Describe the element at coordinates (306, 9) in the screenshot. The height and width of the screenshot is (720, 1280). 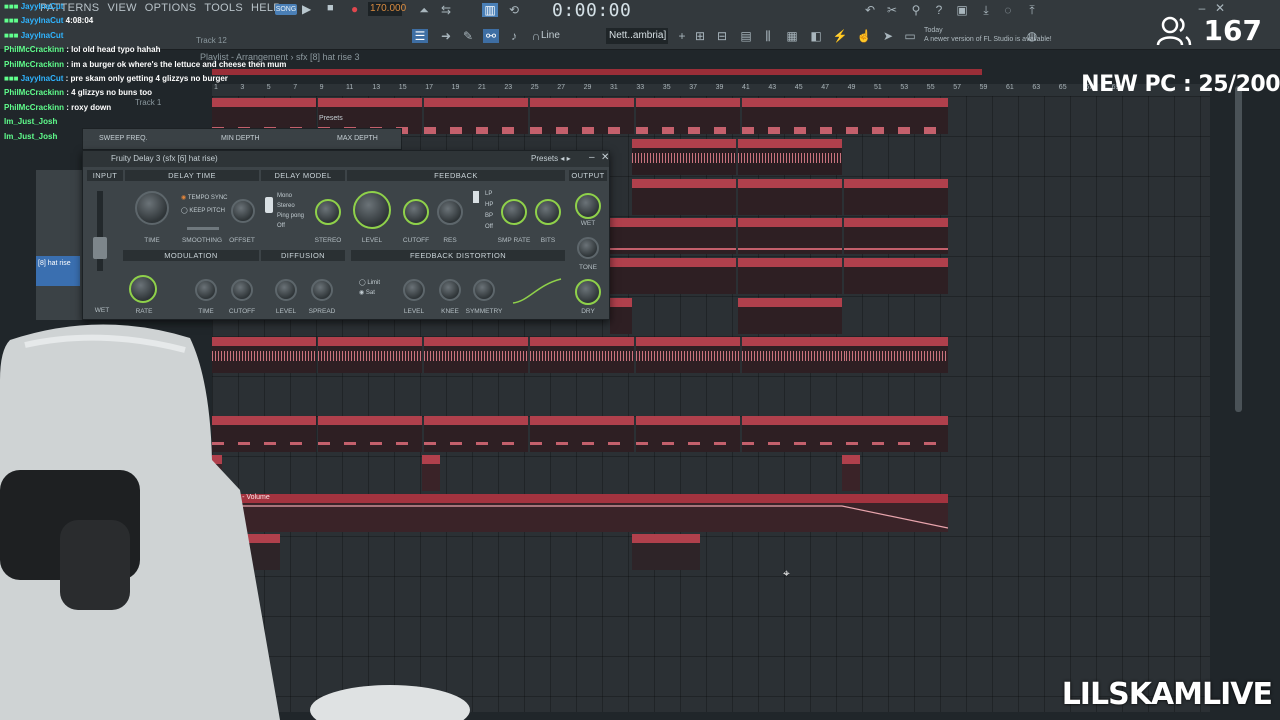
I see `play-icon: ▶` at that location.